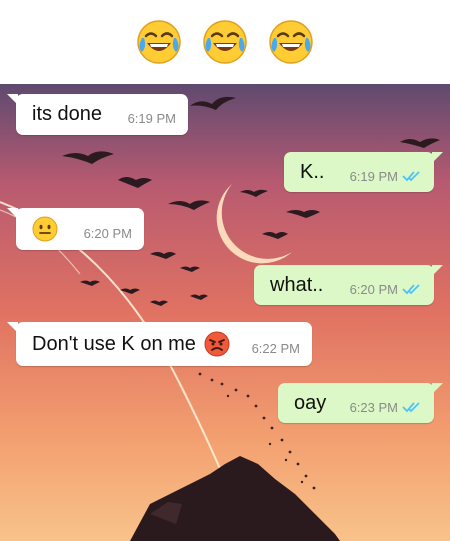 Image resolution: width=450 pixels, height=541 pixels. Describe the element at coordinates (312, 171) in the screenshot. I see `message-text: K..` at that location.